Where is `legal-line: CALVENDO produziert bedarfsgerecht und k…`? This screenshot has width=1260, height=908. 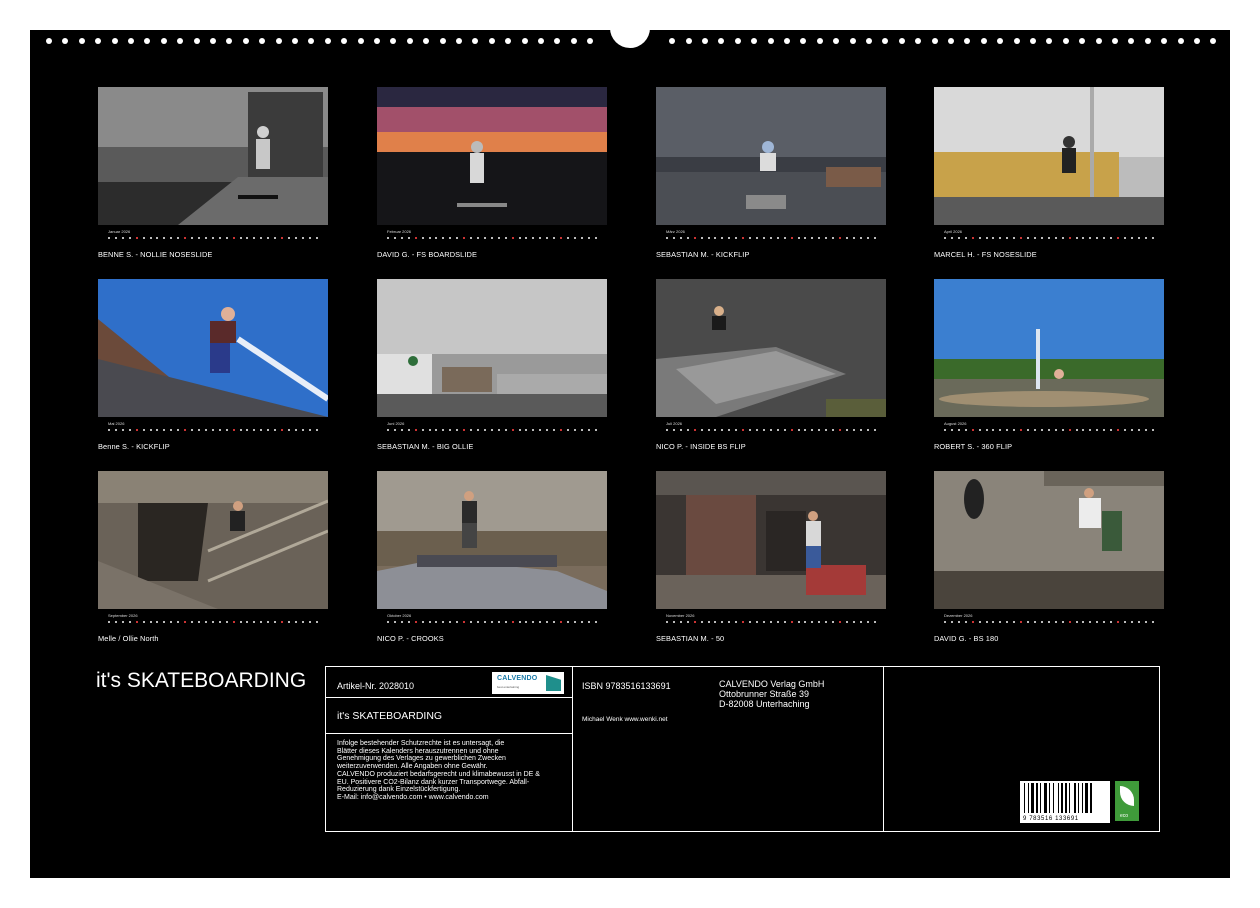
legal-line: CALVENDO produziert bedarfsgerecht und k… is located at coordinates (438, 774).